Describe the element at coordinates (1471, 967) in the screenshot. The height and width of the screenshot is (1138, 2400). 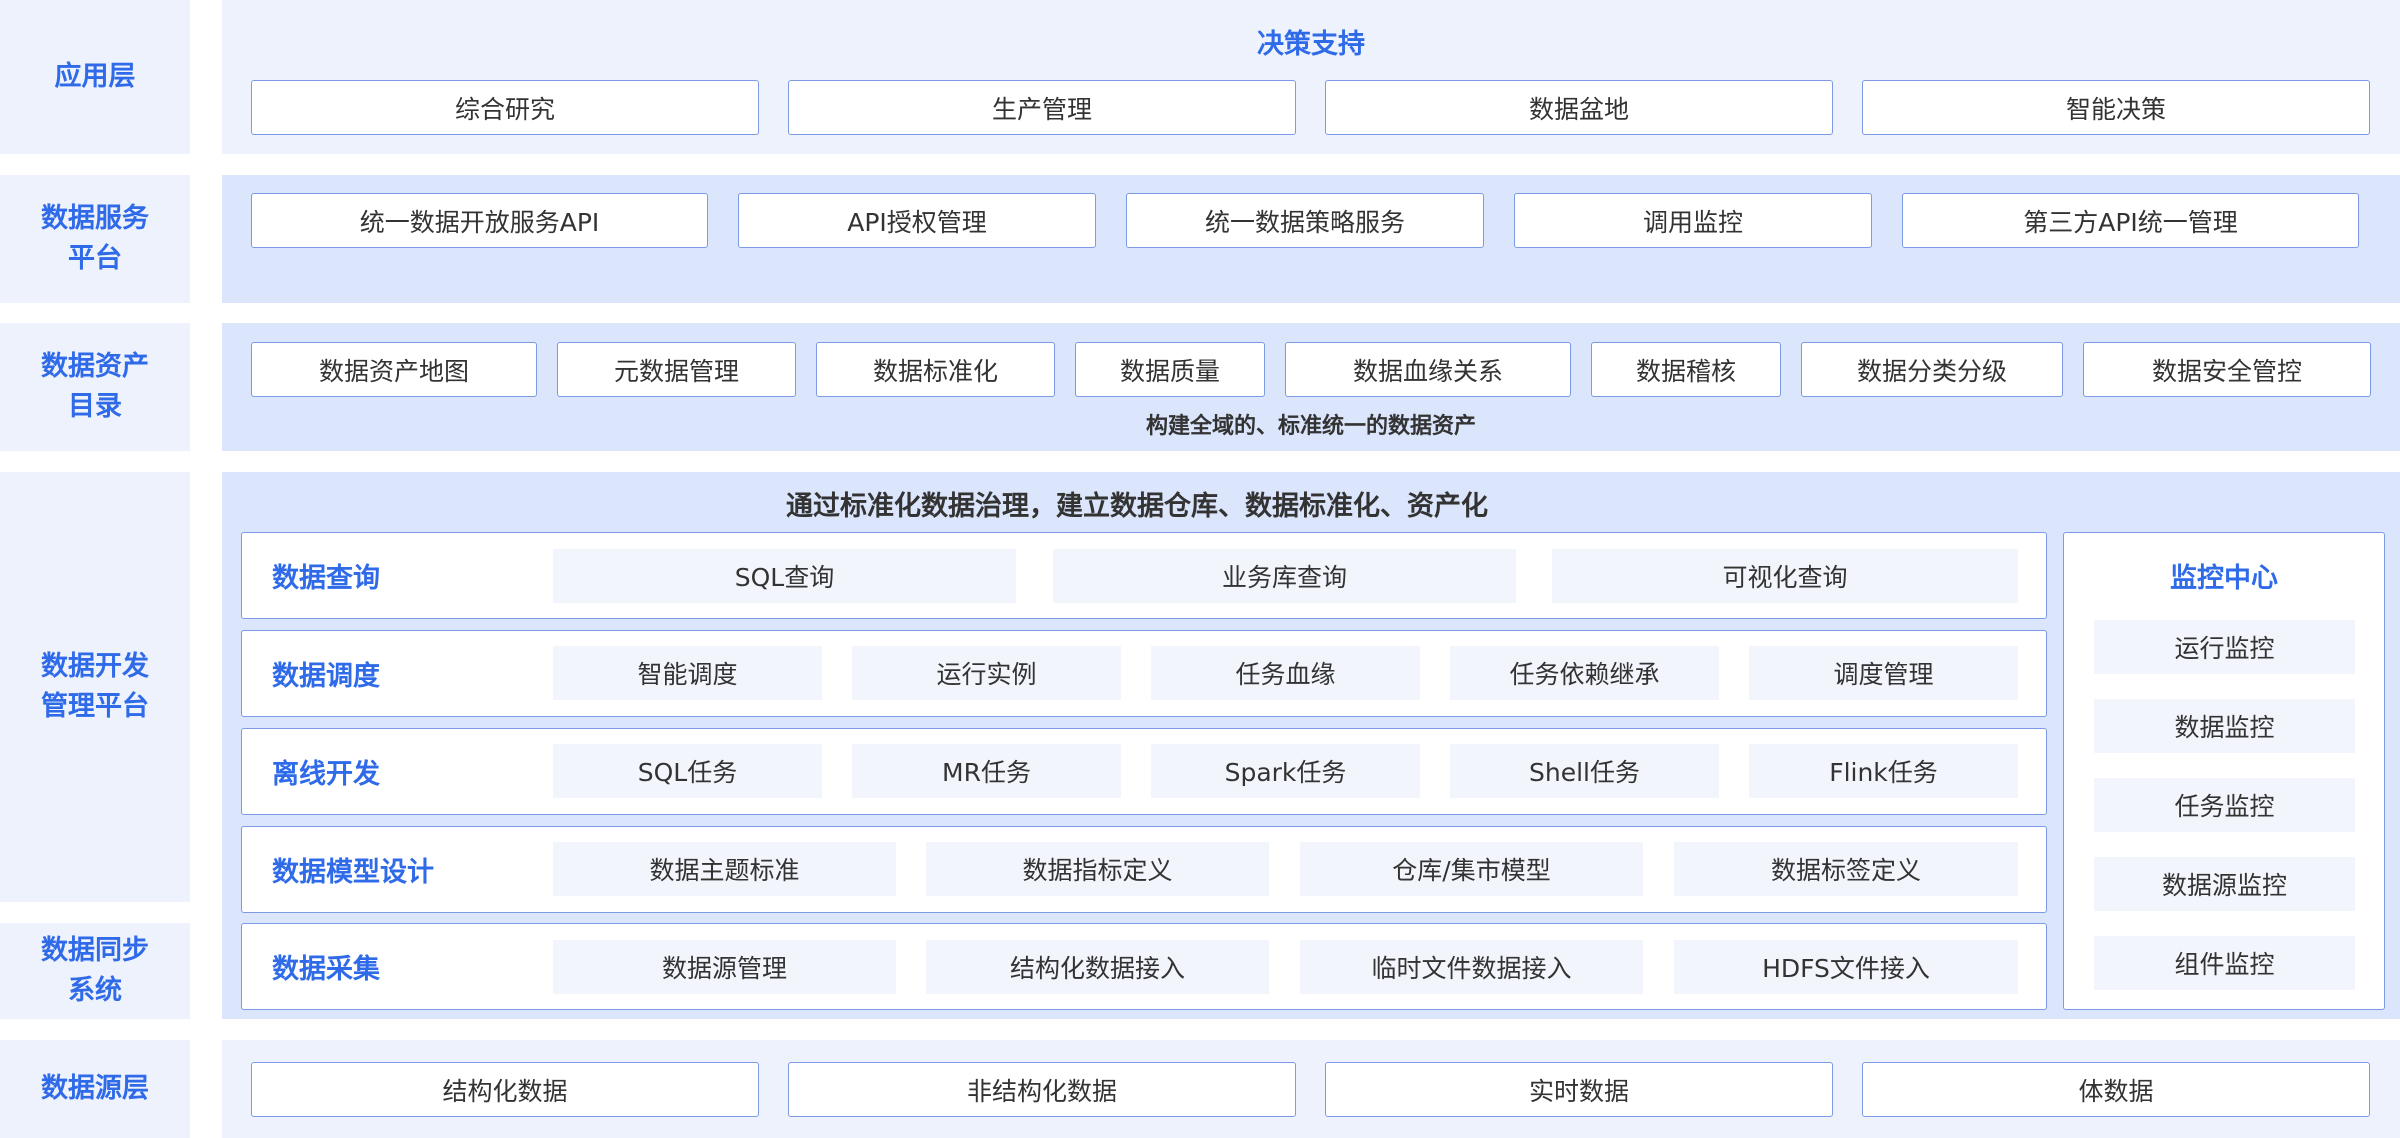
I see `dev-row-item: 临时文件数据接入` at that location.